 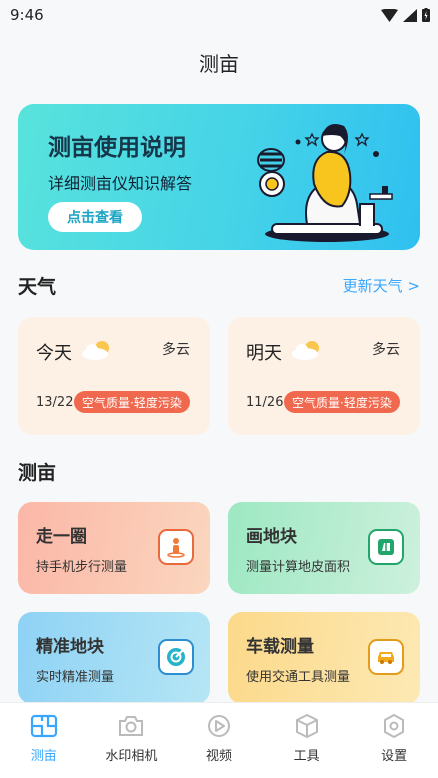 What do you see at coordinates (325, 182) in the screenshot?
I see `woman-illustration-icon` at bounding box center [325, 182].